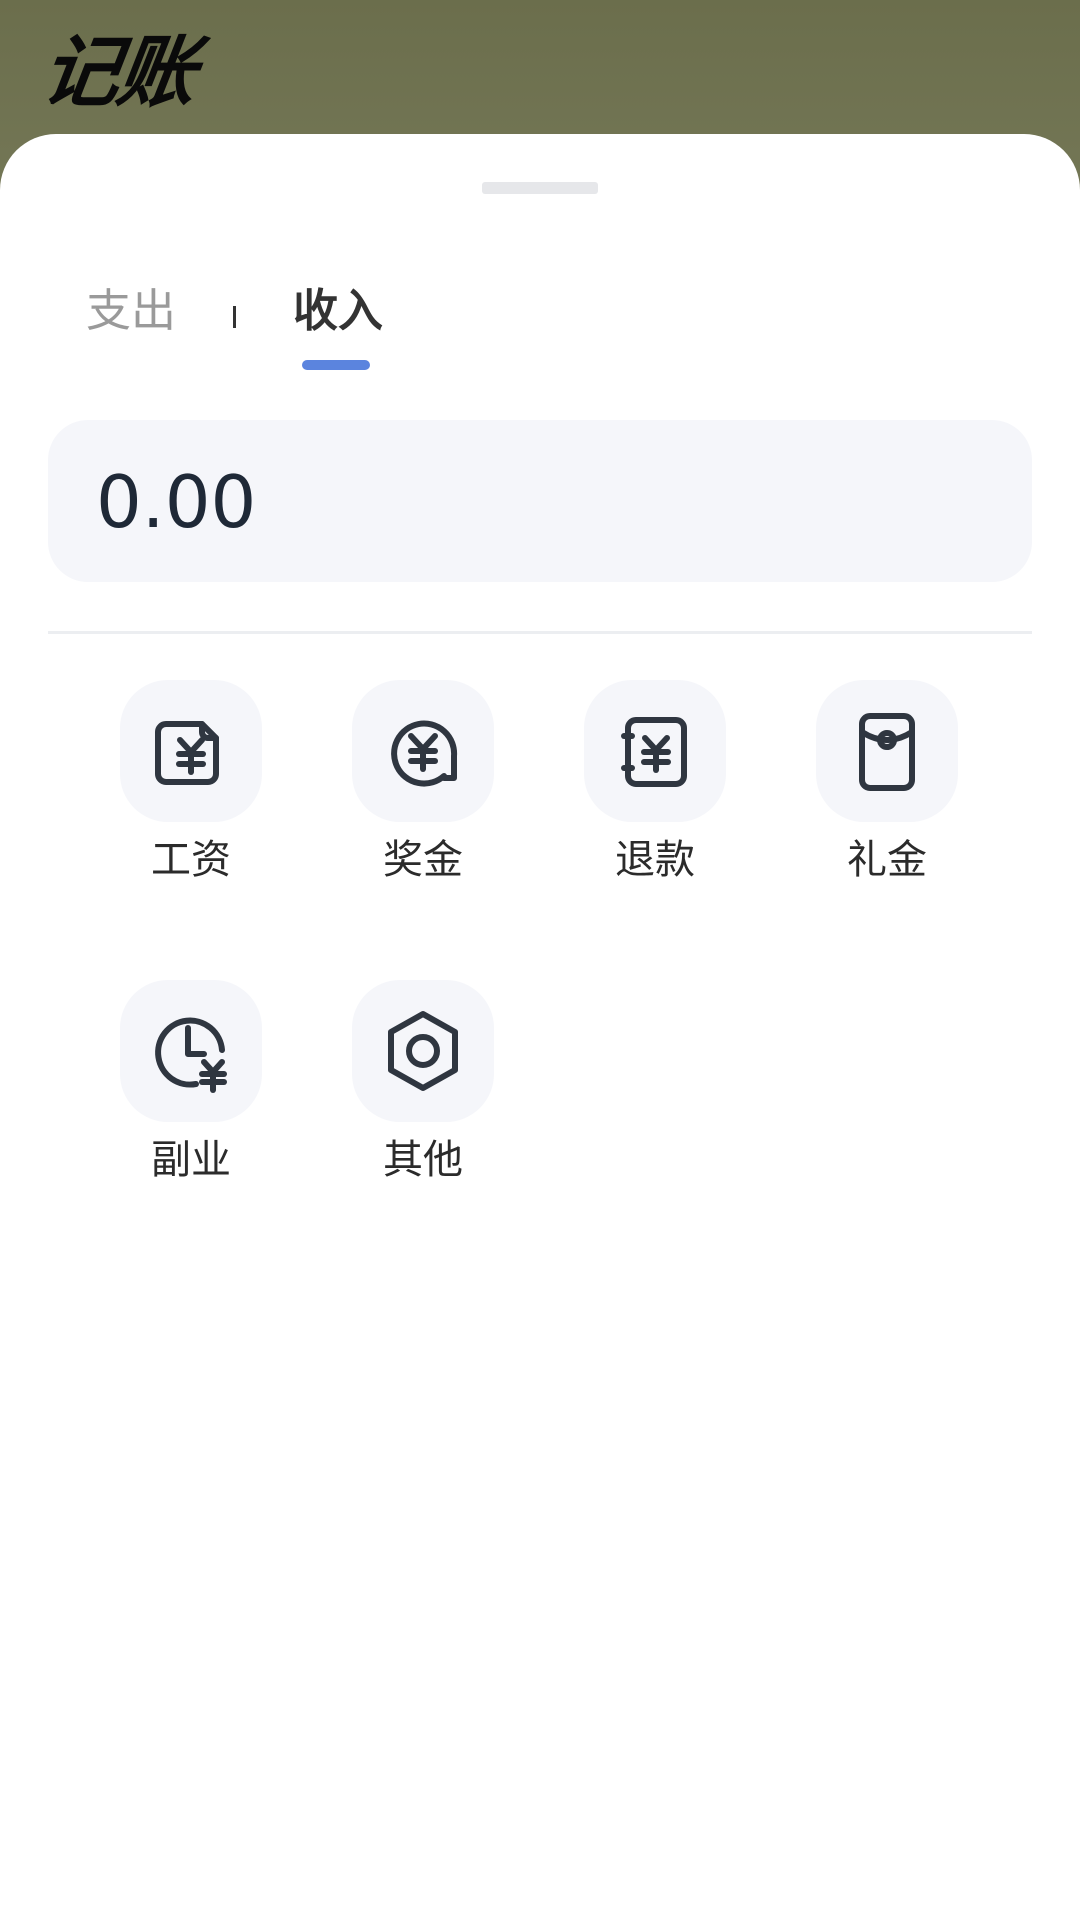 The image size is (1080, 1920). What do you see at coordinates (424, 753) in the screenshot?
I see `bonus-icon` at bounding box center [424, 753].